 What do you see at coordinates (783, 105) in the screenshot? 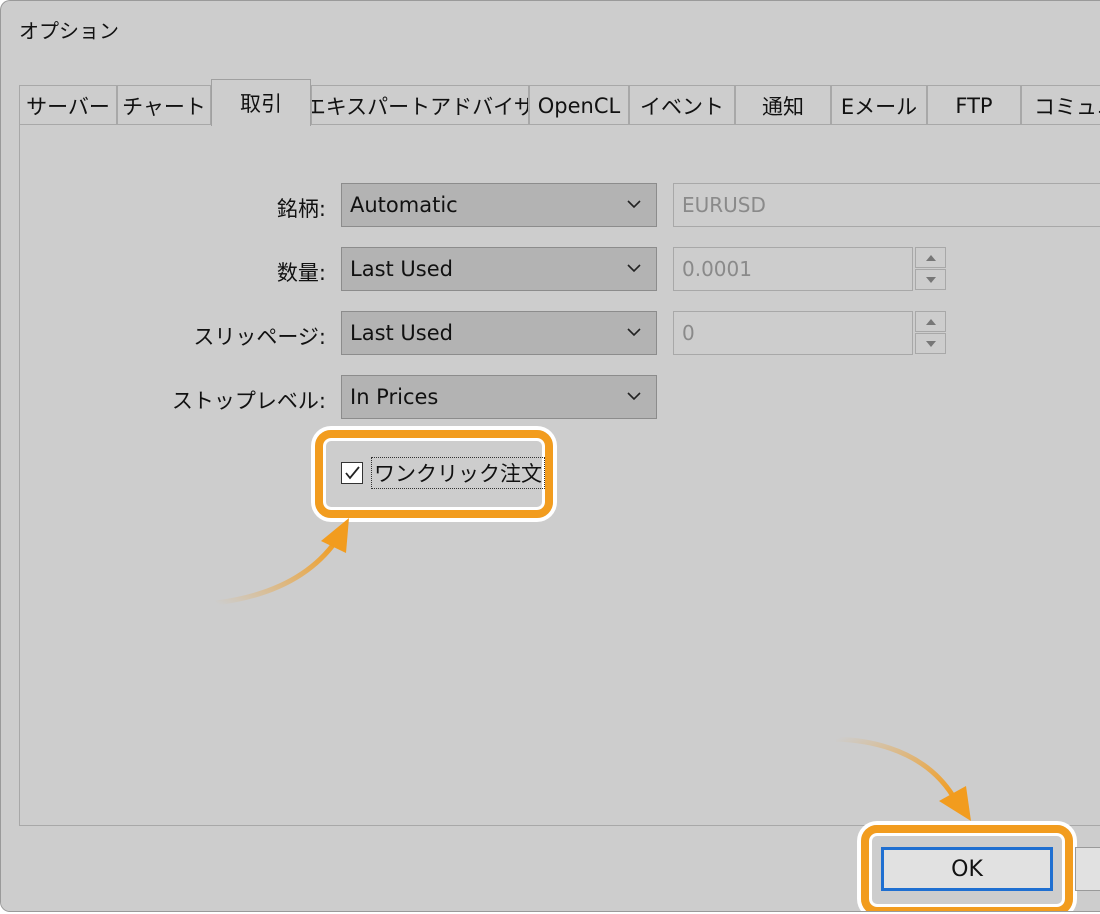
I see `tab-notifications: 通知` at bounding box center [783, 105].